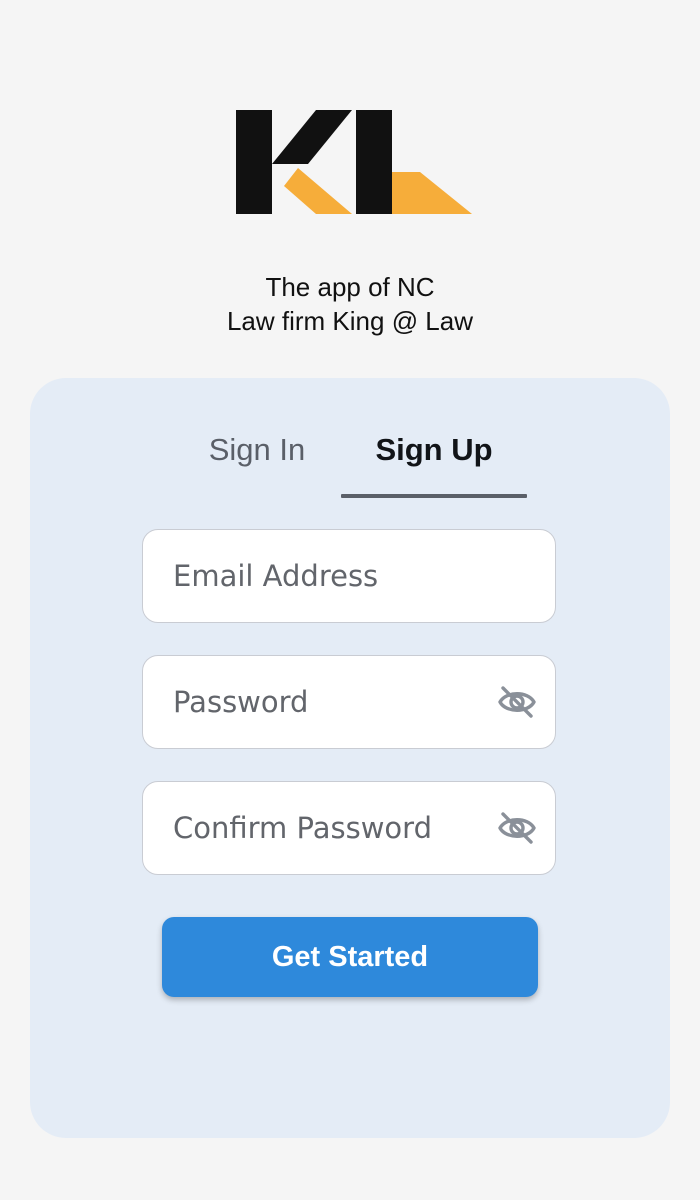 The image size is (700, 1200). Describe the element at coordinates (333, 576) in the screenshot. I see `email-input` at that location.